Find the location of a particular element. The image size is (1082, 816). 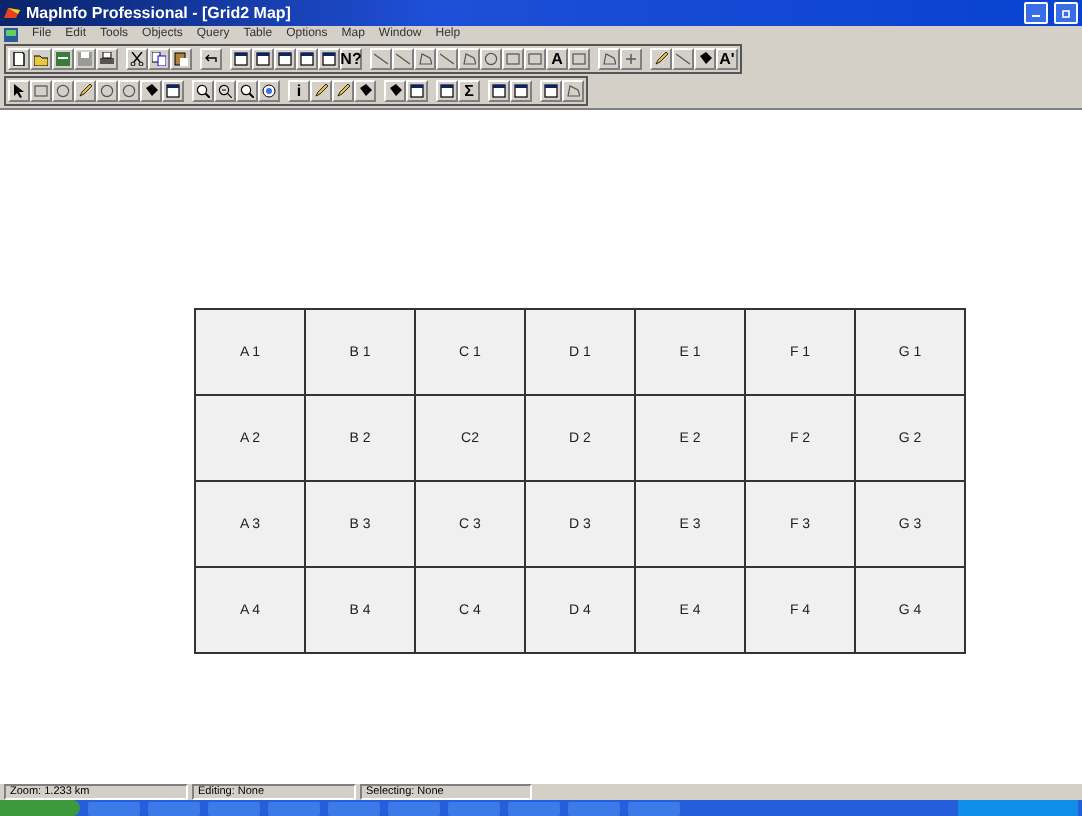

restore-icon is located at coordinates (1066, 13).